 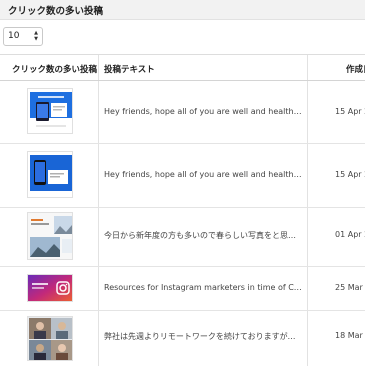 I want to click on blue-mockup-thumbnail-icon, so click(x=50, y=111).